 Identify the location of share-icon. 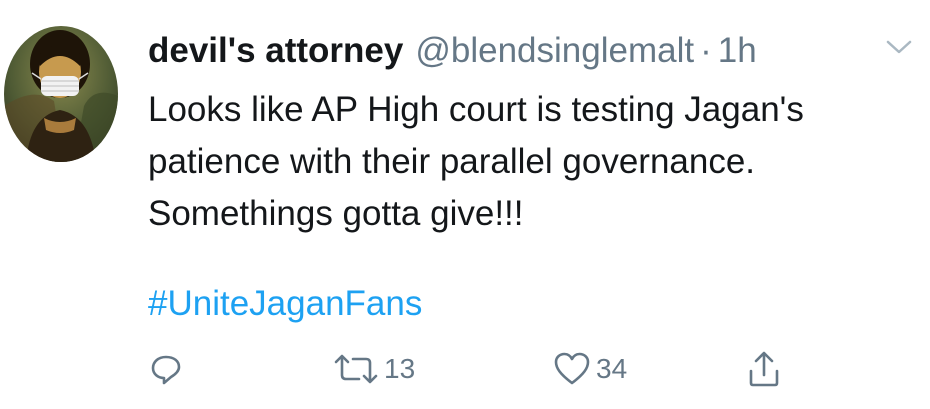
(764, 369).